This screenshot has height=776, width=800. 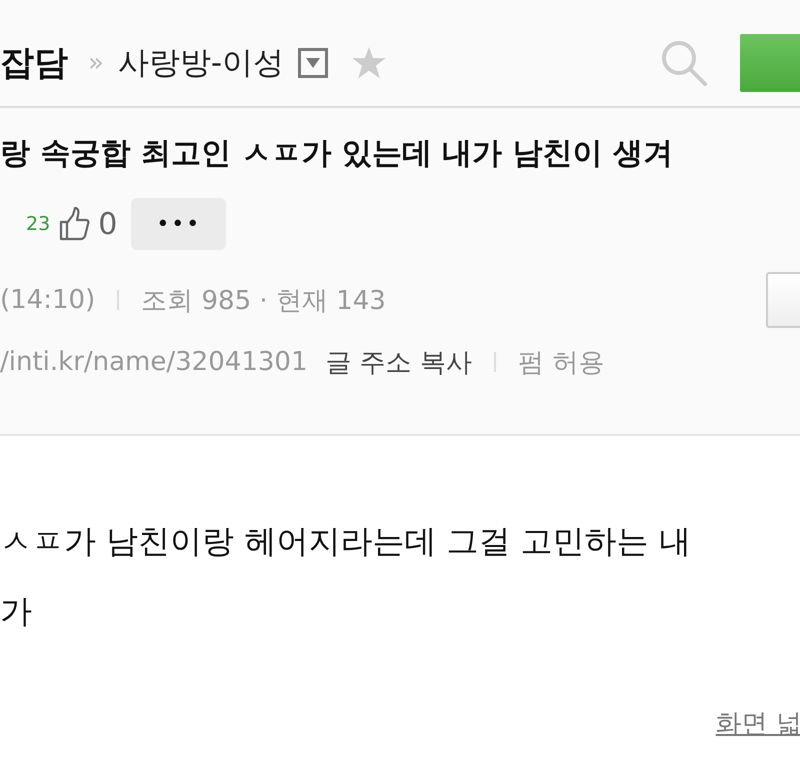 What do you see at coordinates (16, 611) in the screenshot?
I see `body-text: 가` at bounding box center [16, 611].